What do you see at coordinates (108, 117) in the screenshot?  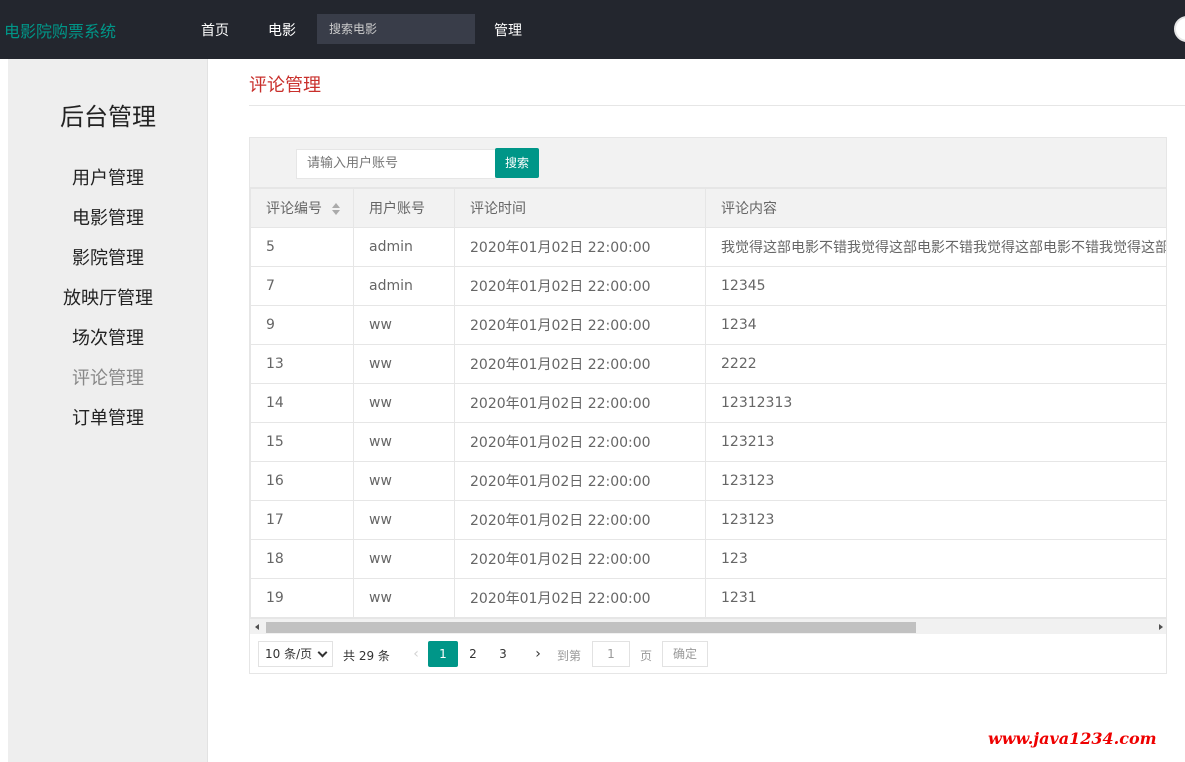 I see `sidebar-title: 后台管理` at bounding box center [108, 117].